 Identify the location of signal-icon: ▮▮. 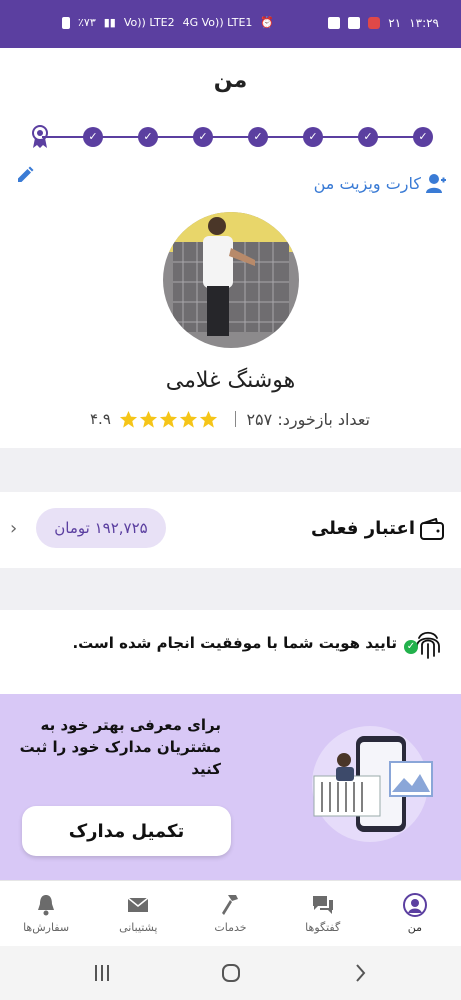
(109, 22).